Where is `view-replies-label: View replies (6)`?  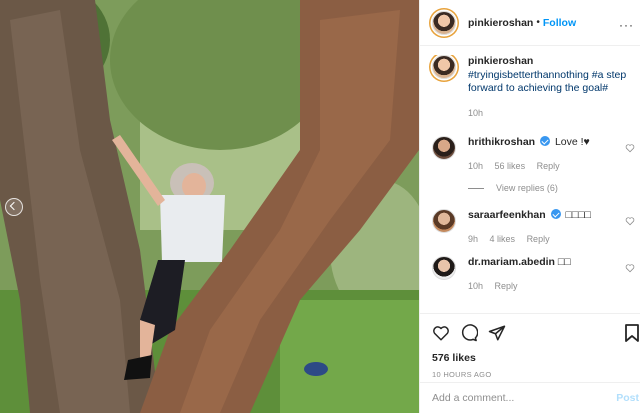
view-replies-label: View replies (6) is located at coordinates (527, 188).